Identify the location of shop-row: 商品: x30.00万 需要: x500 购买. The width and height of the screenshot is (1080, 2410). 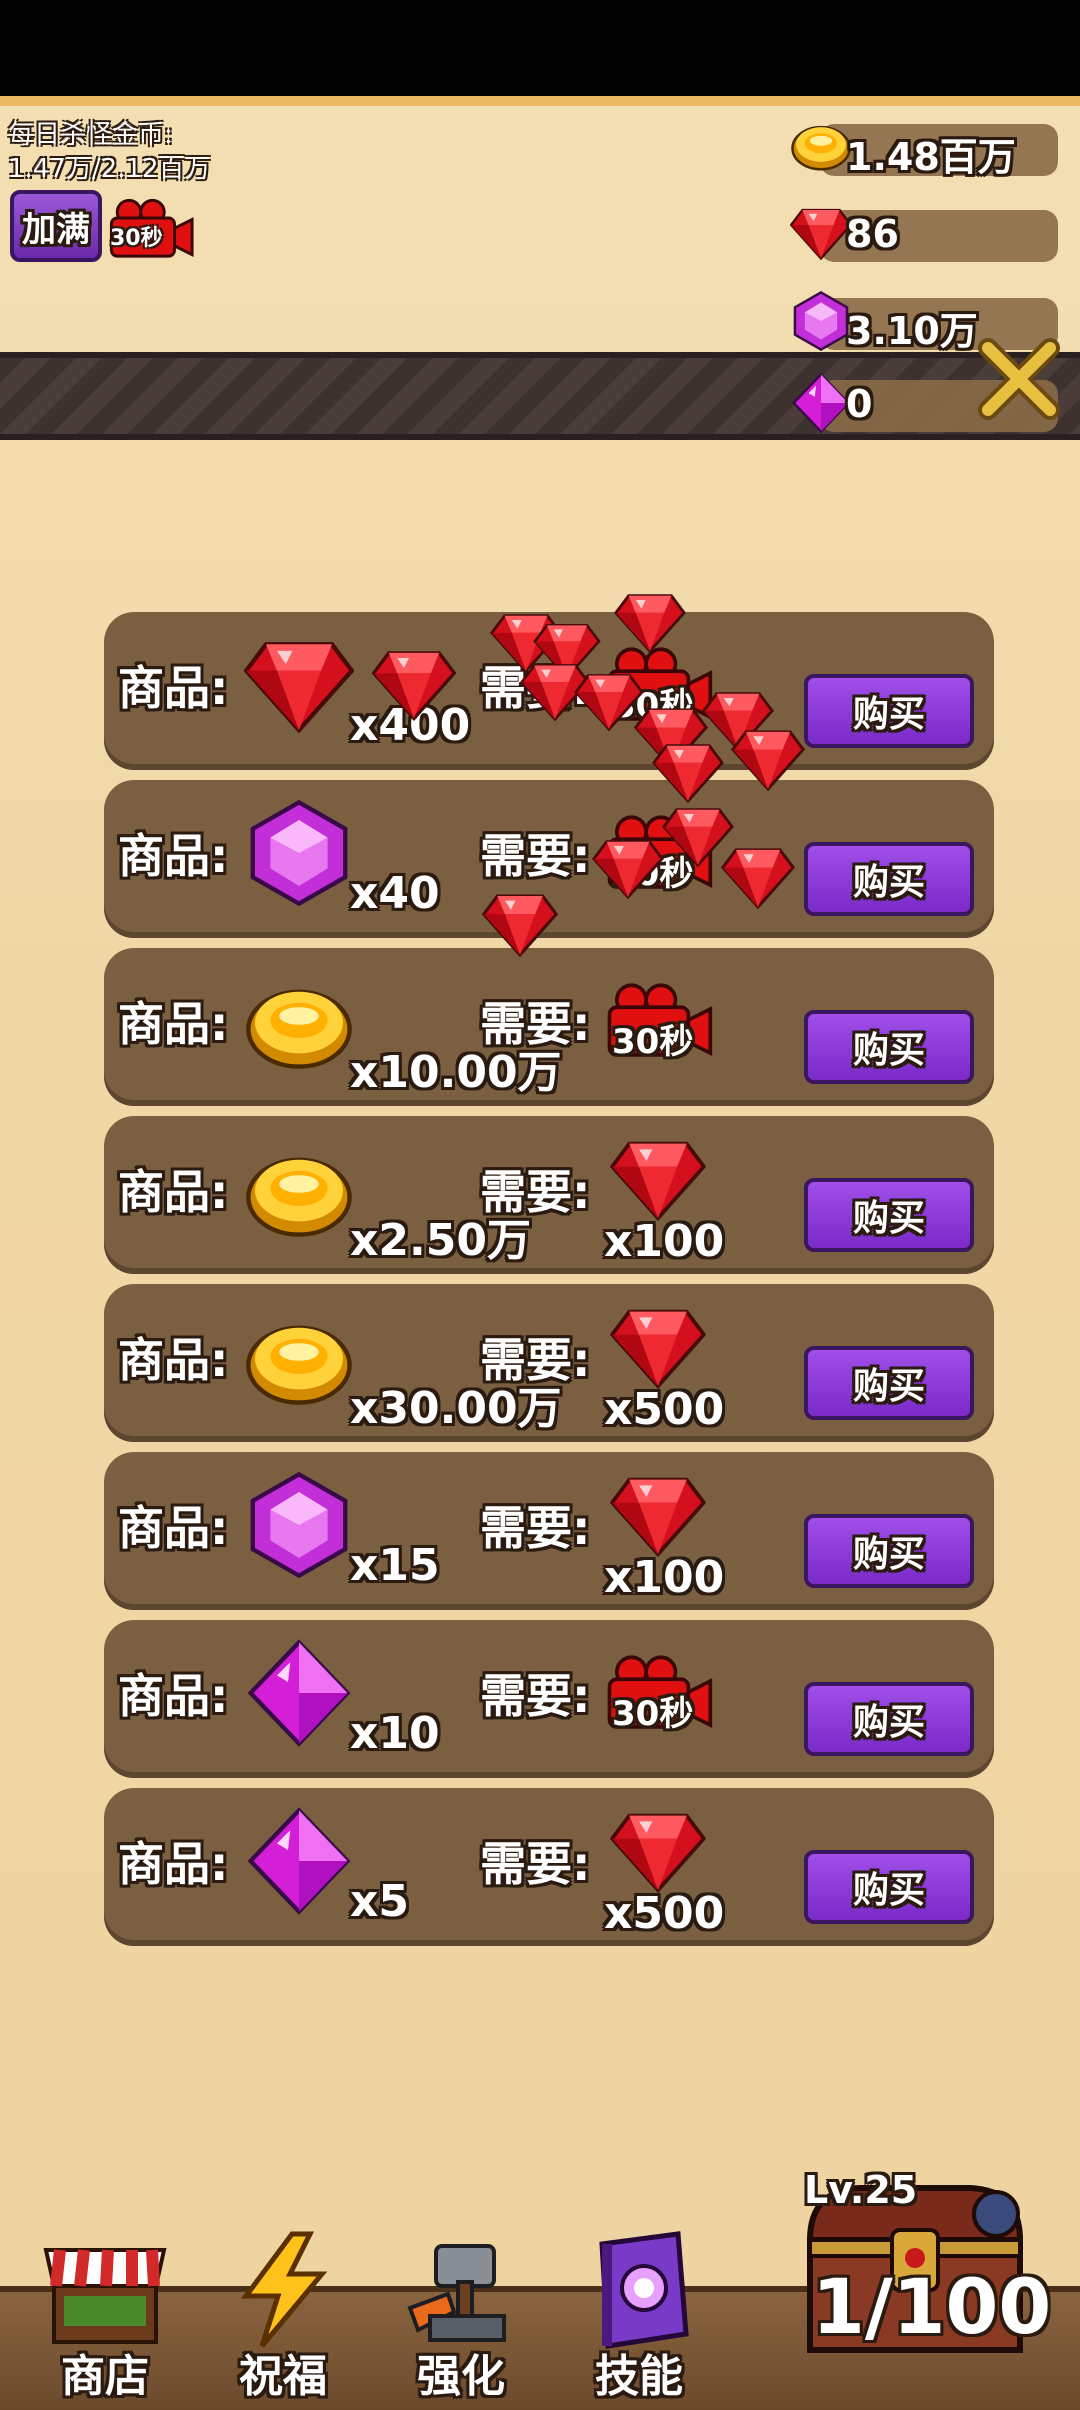
(549, 1363).